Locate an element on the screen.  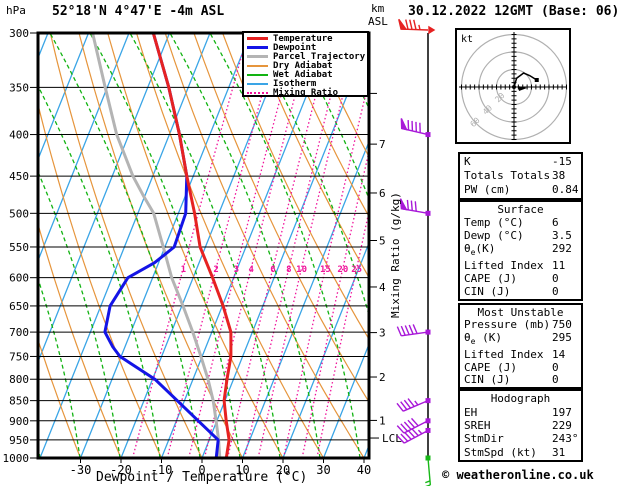
pressure-tick-label: 500 is located at coordinates (19, 213).